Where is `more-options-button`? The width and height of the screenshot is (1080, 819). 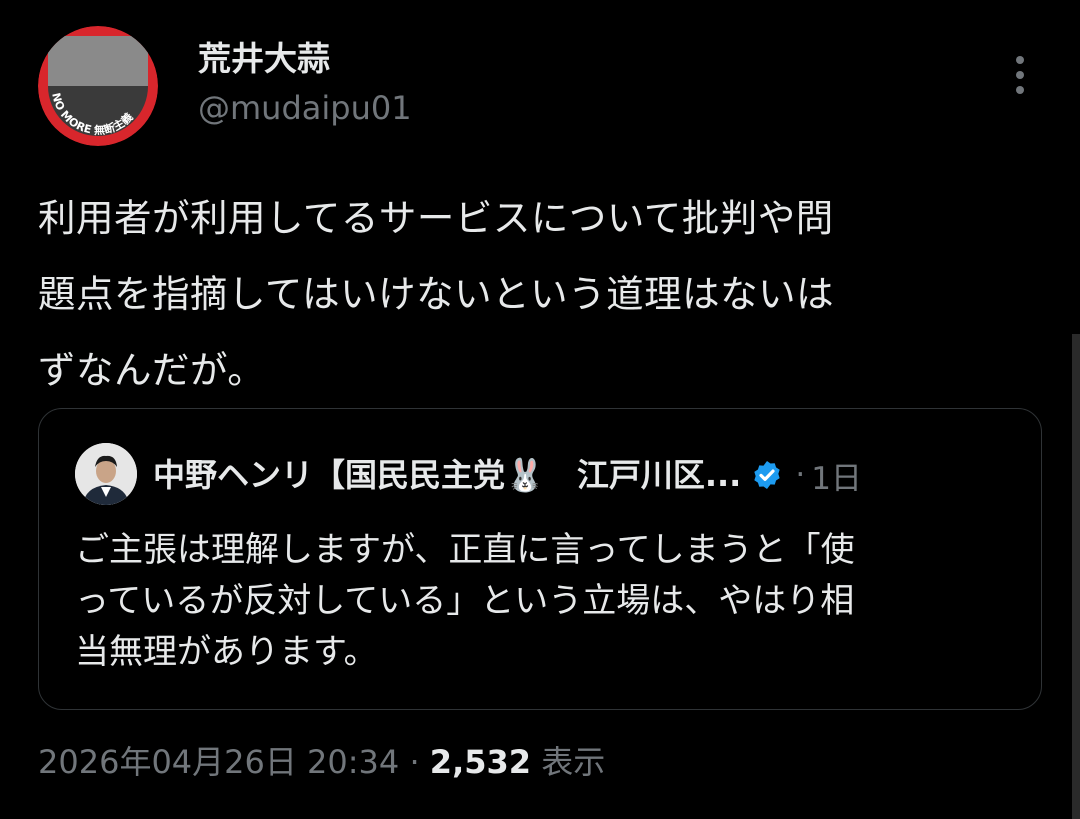 more-options-button is located at coordinates (1020, 74).